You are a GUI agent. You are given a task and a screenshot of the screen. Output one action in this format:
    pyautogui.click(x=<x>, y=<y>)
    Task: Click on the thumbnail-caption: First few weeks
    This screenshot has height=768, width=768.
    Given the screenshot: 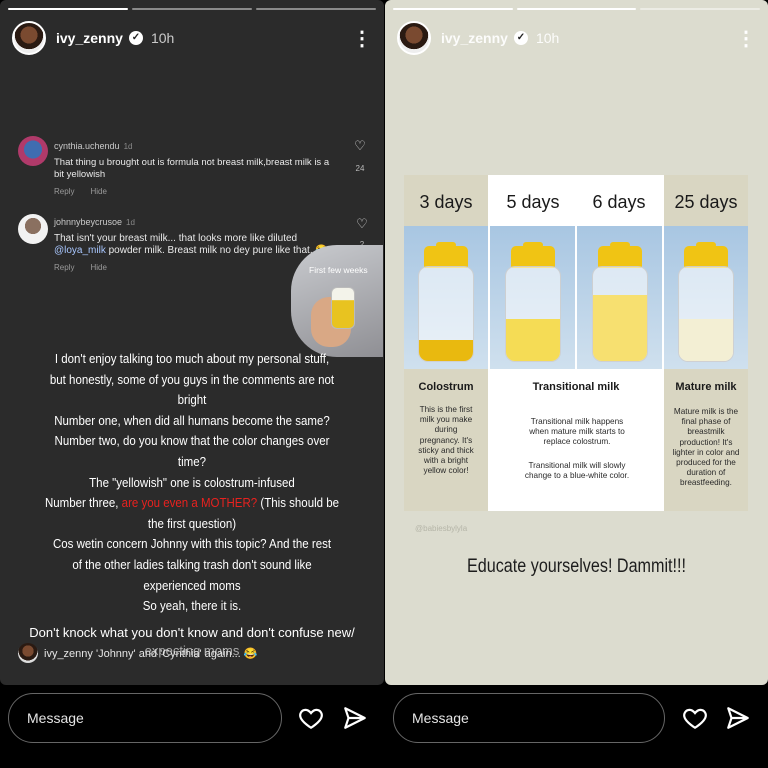 What is the action you would take?
    pyautogui.click(x=338, y=270)
    